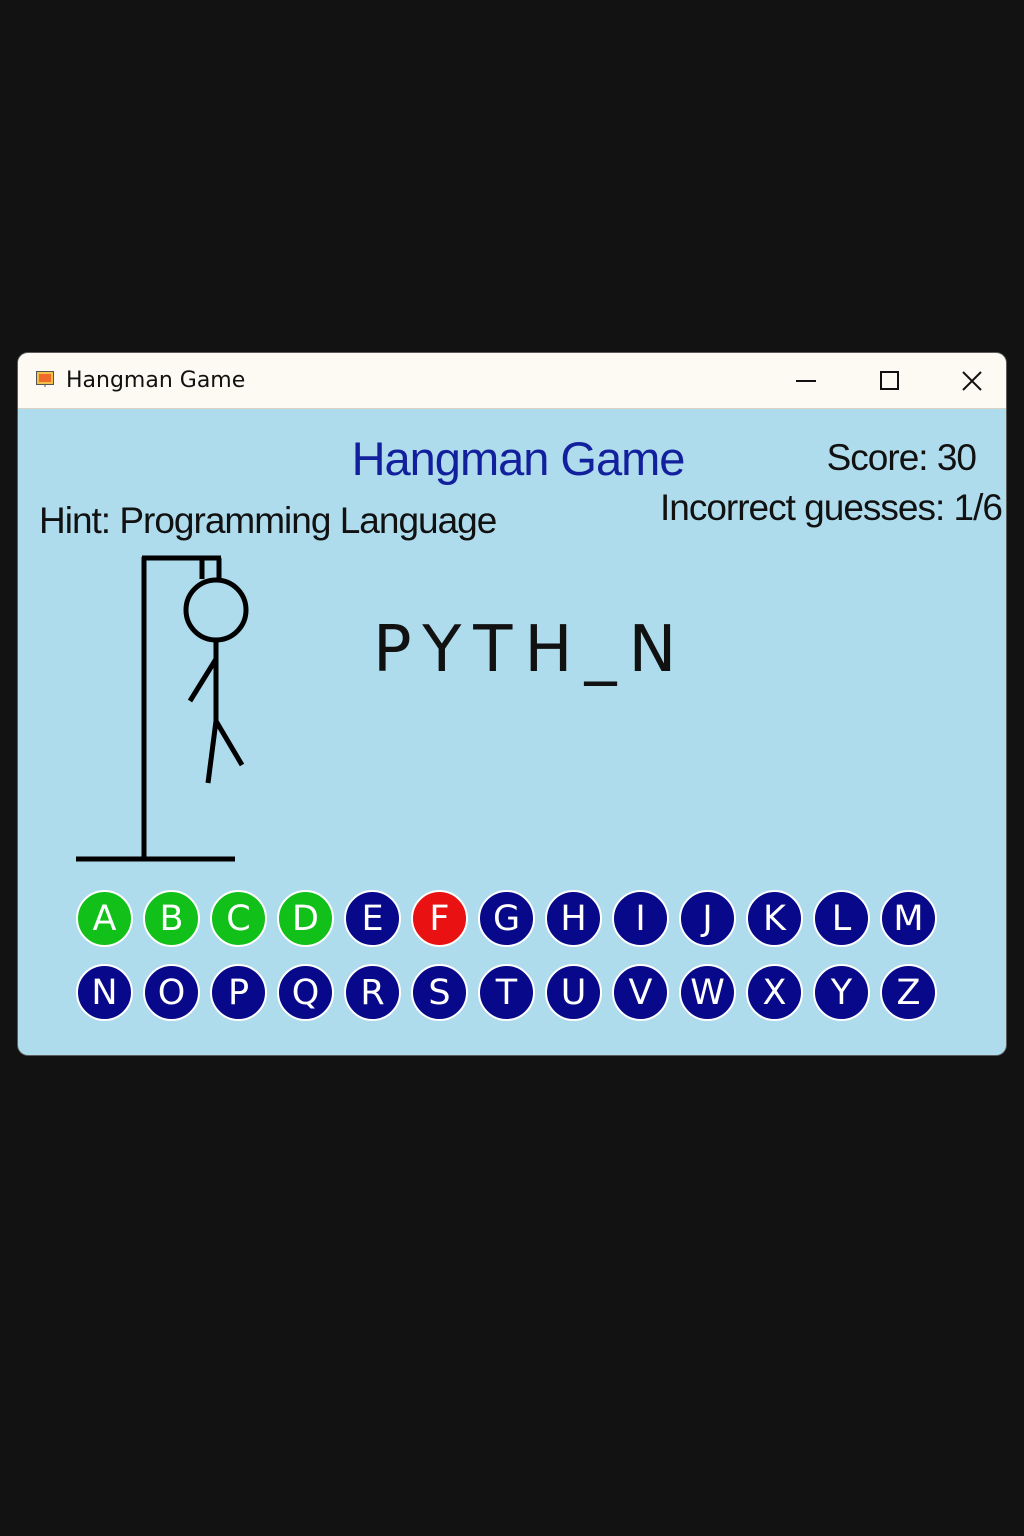 Image resolution: width=1024 pixels, height=1536 pixels. What do you see at coordinates (841, 918) in the screenshot?
I see `letter-button-l: L` at bounding box center [841, 918].